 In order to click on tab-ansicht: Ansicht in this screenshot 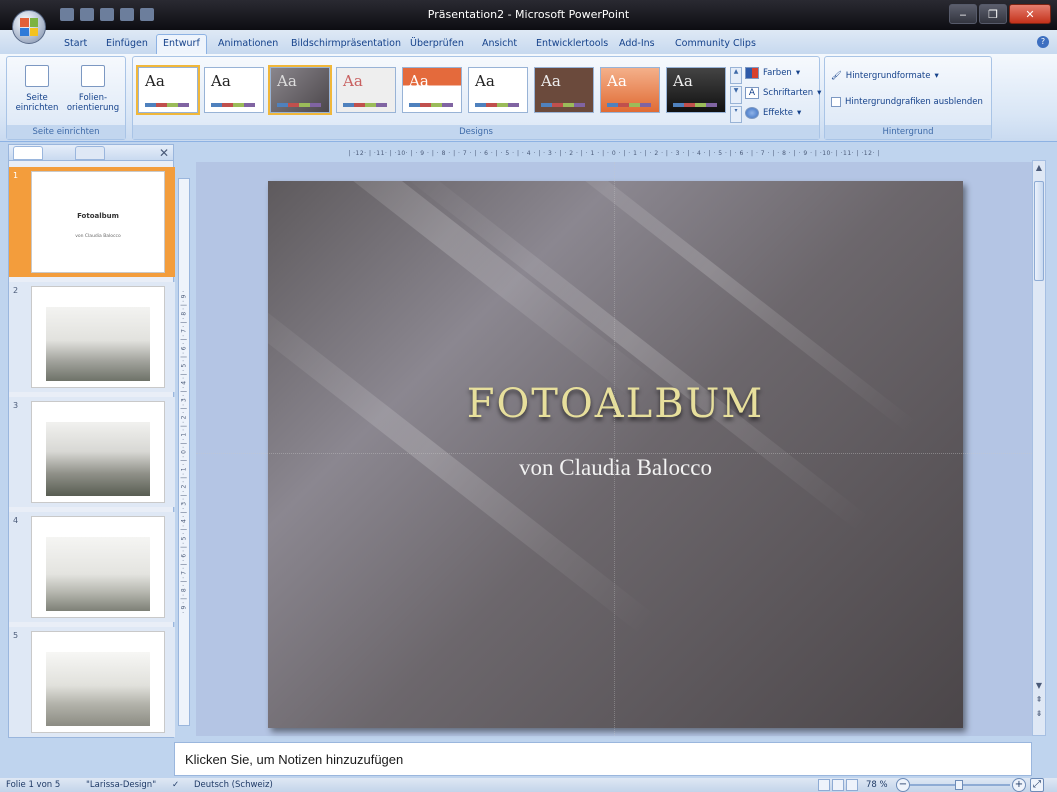, I will do `click(499, 43)`.